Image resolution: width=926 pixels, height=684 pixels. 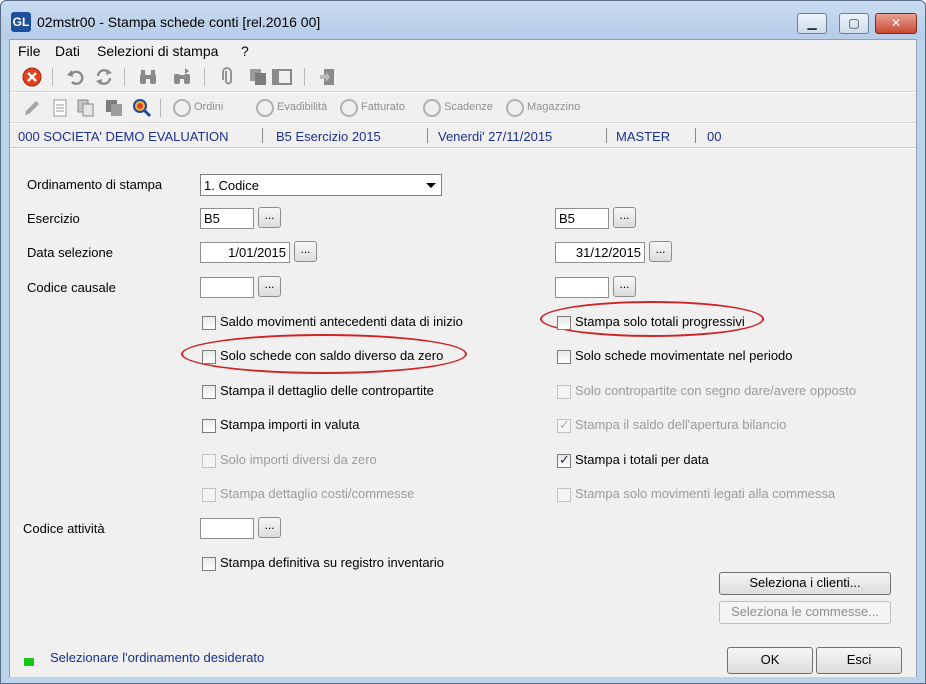 I want to click on main-toolbar, so click(x=463, y=77).